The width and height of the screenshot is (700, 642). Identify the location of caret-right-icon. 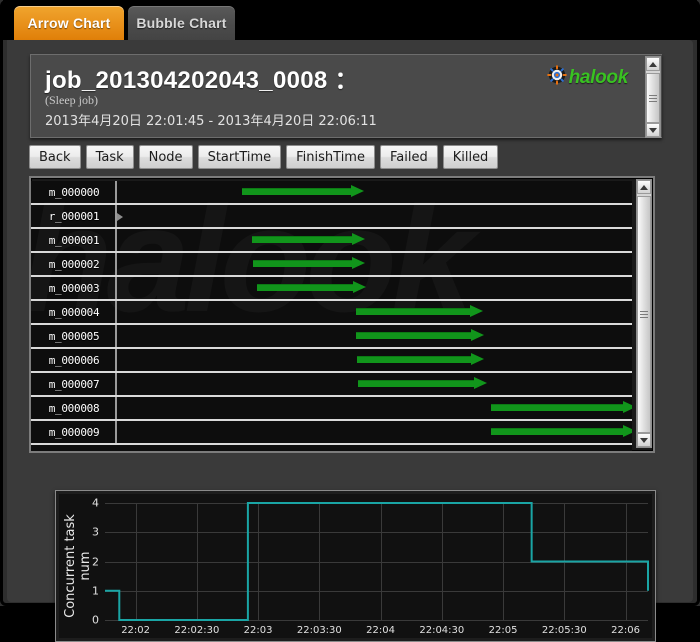
(120, 217).